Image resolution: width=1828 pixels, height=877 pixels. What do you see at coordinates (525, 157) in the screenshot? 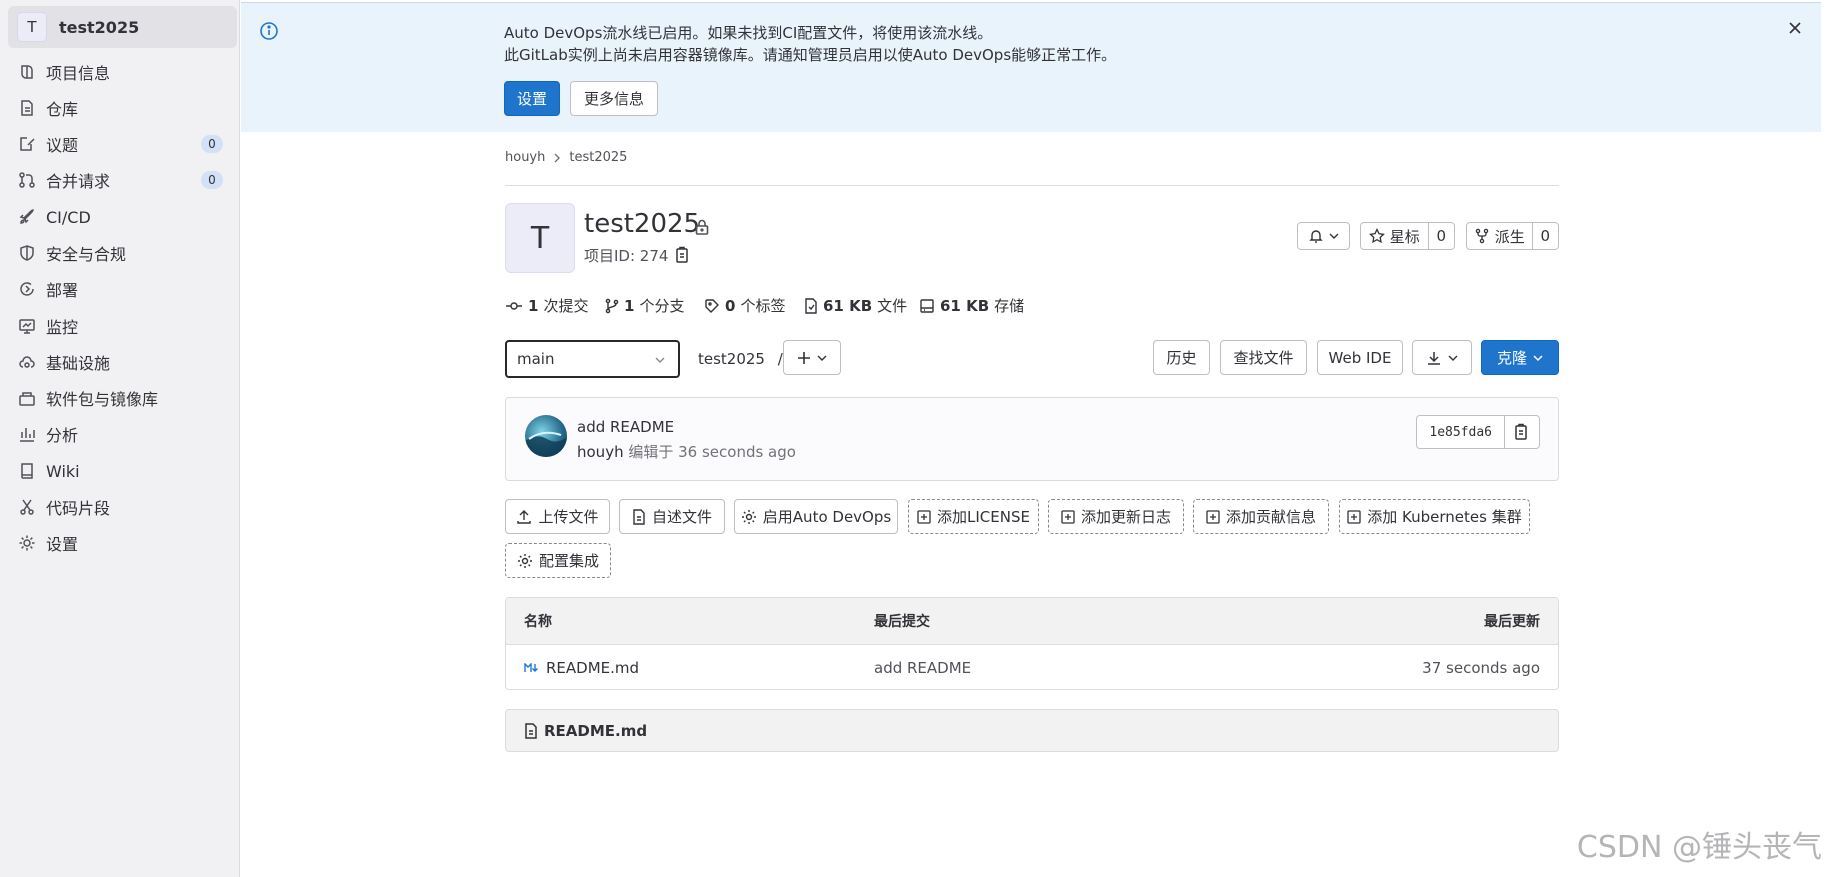
I see `breadcrumb-owner: houyh` at bounding box center [525, 157].